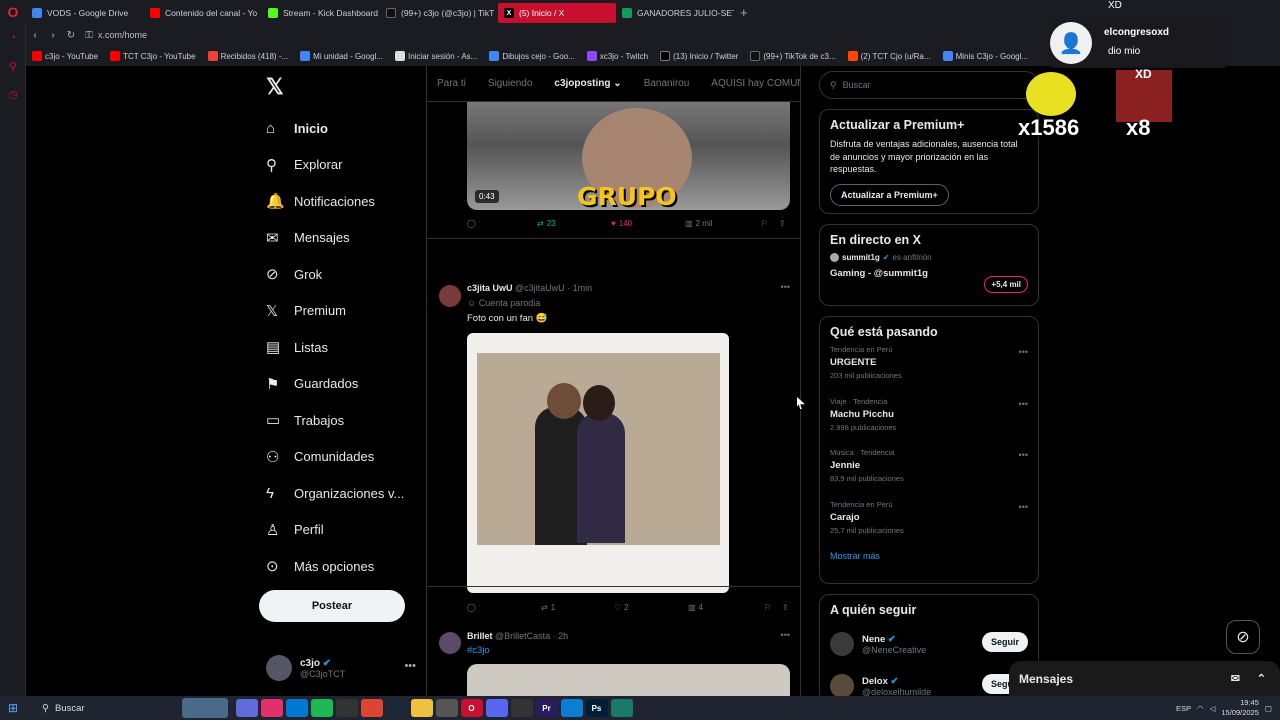 This screenshot has height=720, width=1280. I want to click on opera-icon: O, so click(471, 708).